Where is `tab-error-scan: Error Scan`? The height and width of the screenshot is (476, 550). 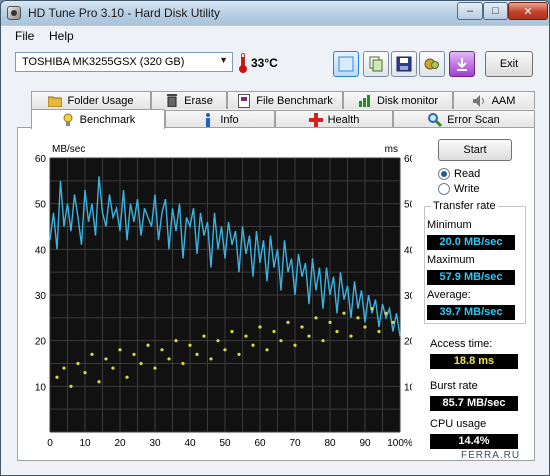 tab-error-scan: Error Scan is located at coordinates (464, 119).